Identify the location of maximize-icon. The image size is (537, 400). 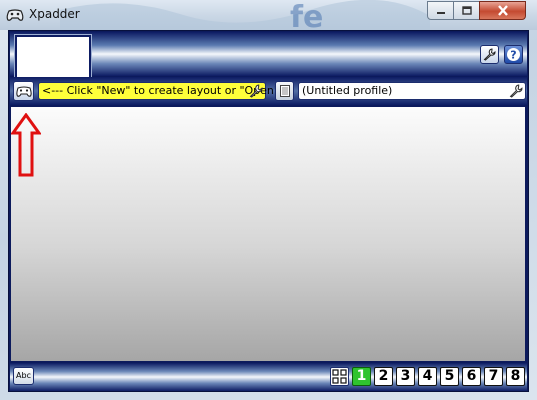
(466, 10).